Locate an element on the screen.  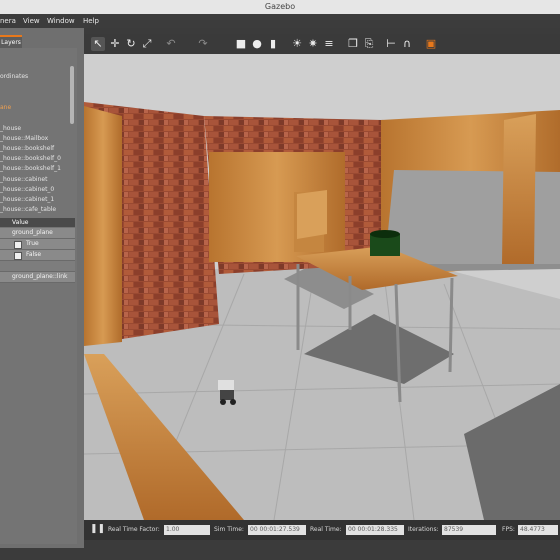
iterations-value: 87539 is located at coordinates (469, 530).